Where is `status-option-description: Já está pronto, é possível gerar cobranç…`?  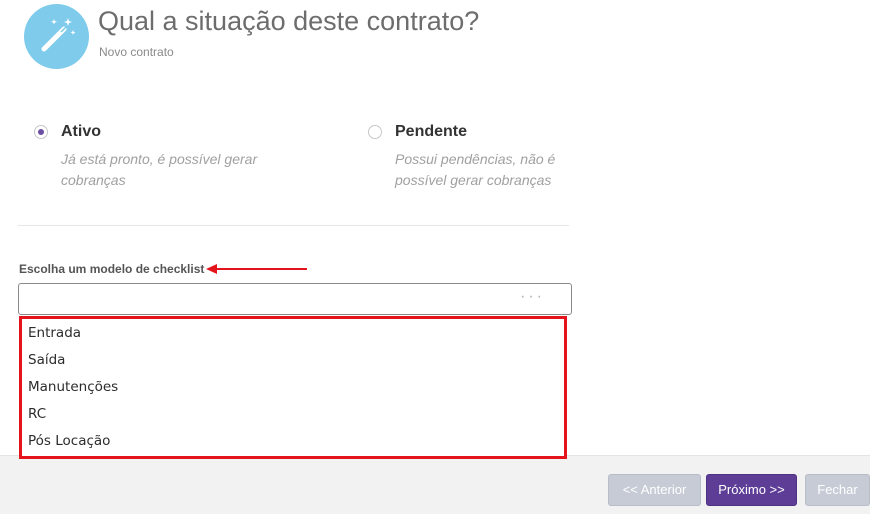 status-option-description: Já está pronto, é possível gerar cobranç… is located at coordinates (159, 169).